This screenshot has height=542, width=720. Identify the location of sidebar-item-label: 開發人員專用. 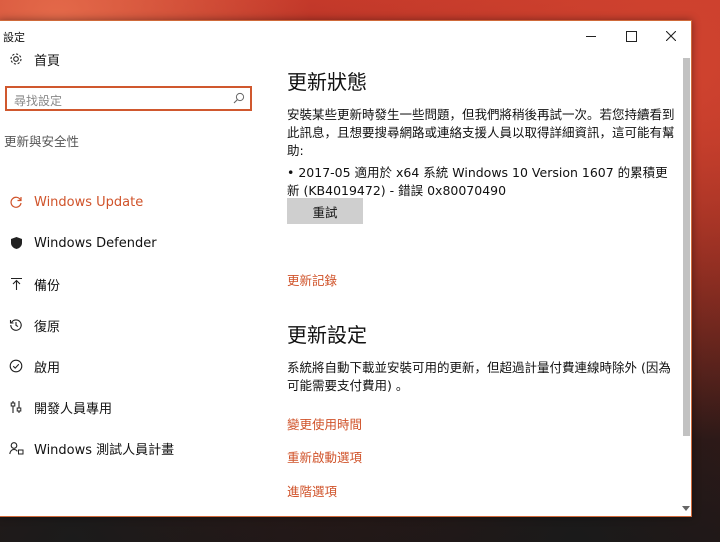
(73, 409).